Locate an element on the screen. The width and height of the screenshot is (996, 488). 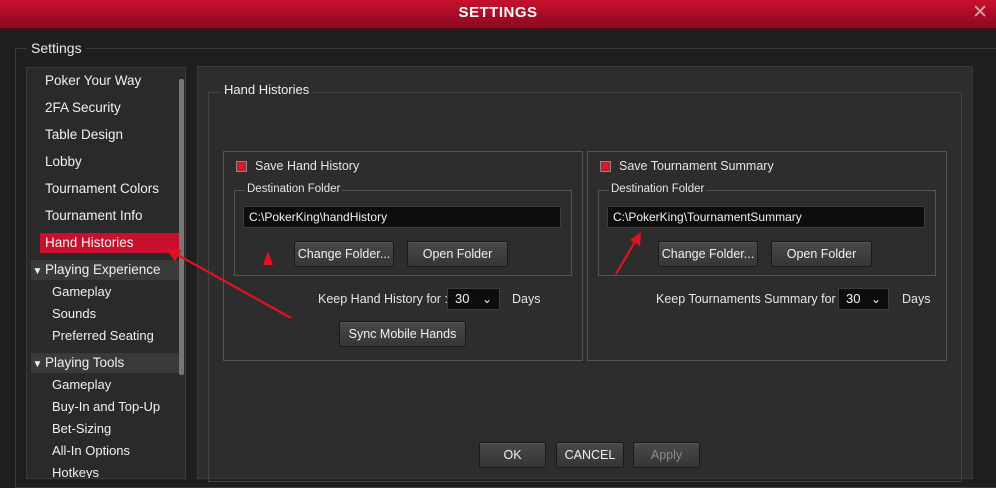
tournament-path-input: C:\PokerKing\TournamentSummary is located at coordinates (766, 217).